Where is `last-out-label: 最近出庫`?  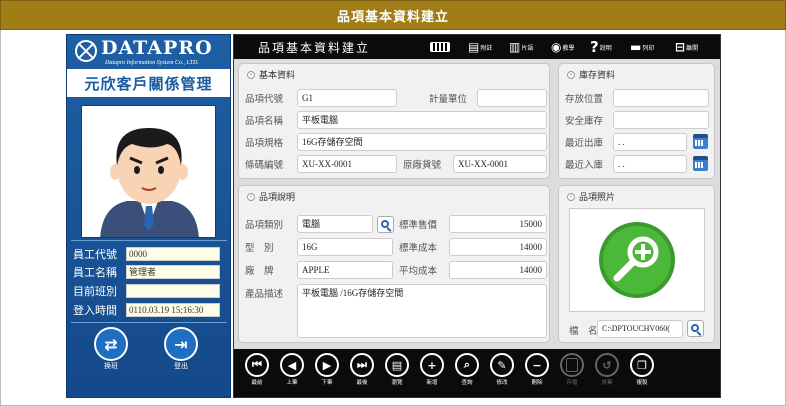
last-out-label: 最近出庫 is located at coordinates (584, 142).